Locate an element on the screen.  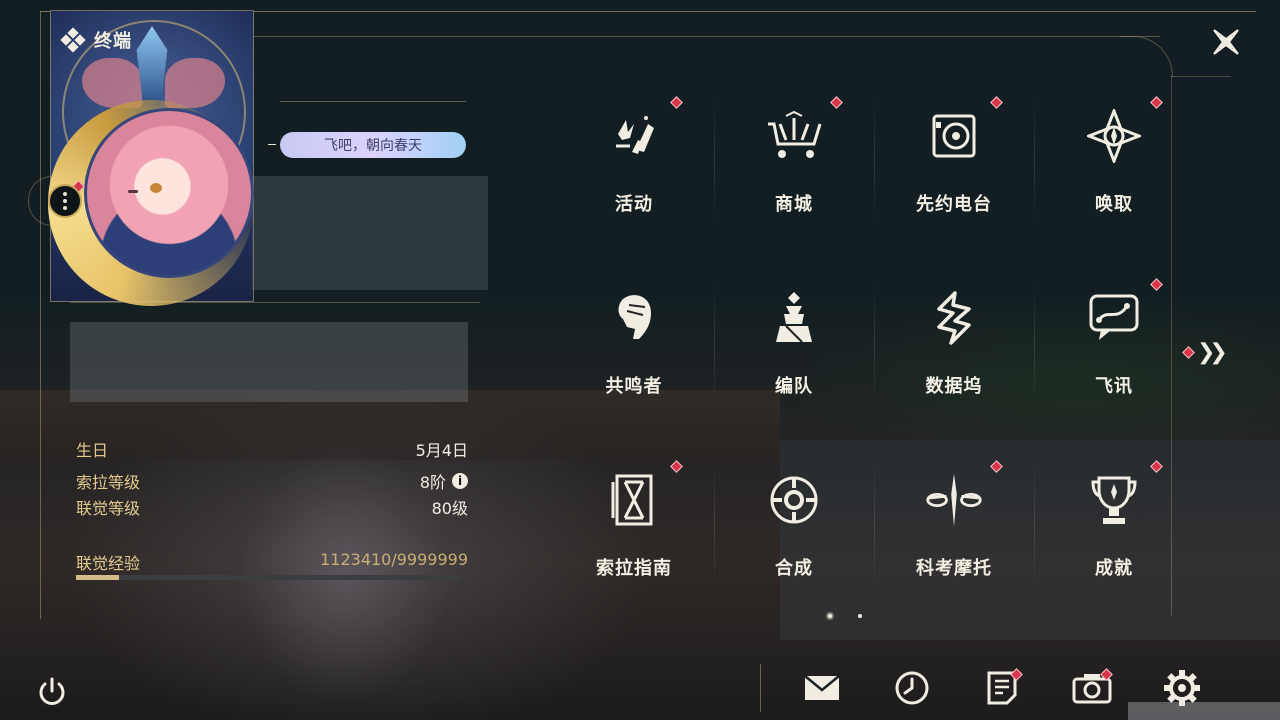
signature-banner: 飞吧，朝向春天 is located at coordinates (373, 145).